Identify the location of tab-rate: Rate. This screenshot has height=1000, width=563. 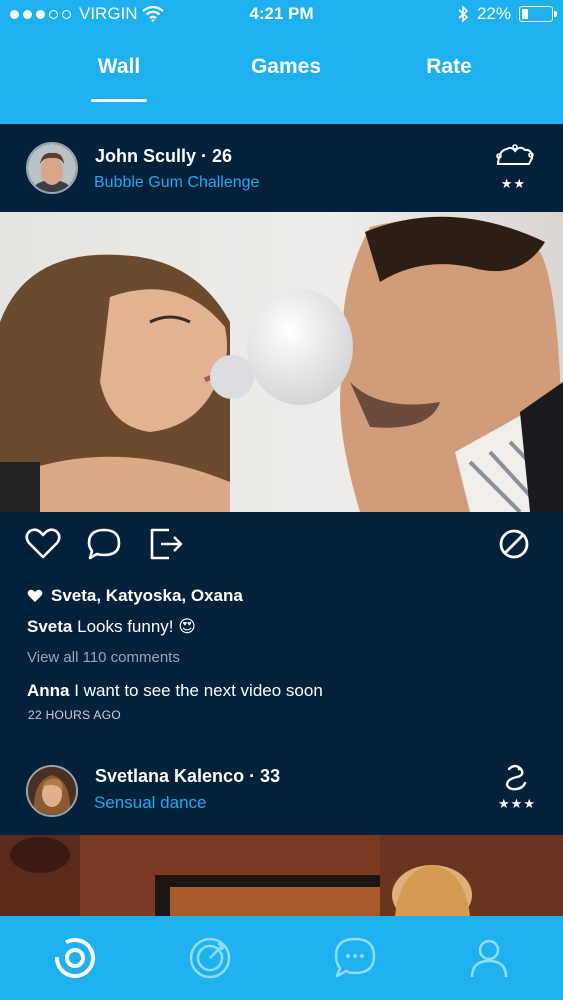
(449, 67).